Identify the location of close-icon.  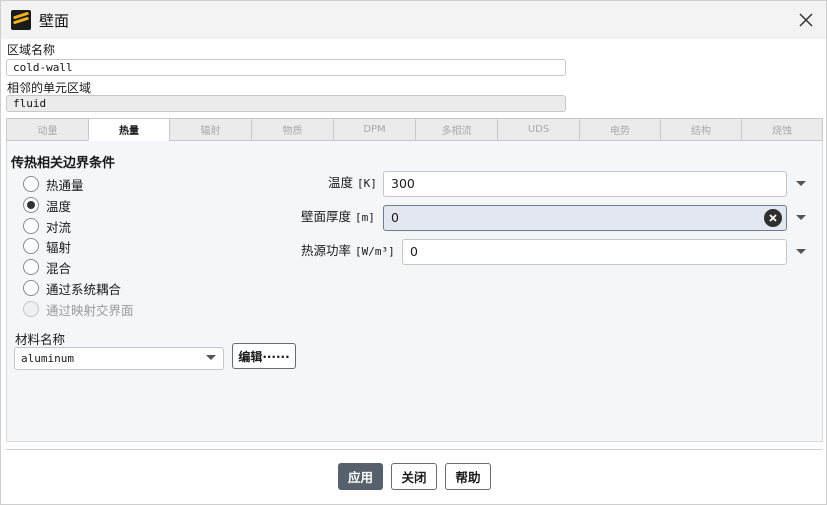
(806, 20).